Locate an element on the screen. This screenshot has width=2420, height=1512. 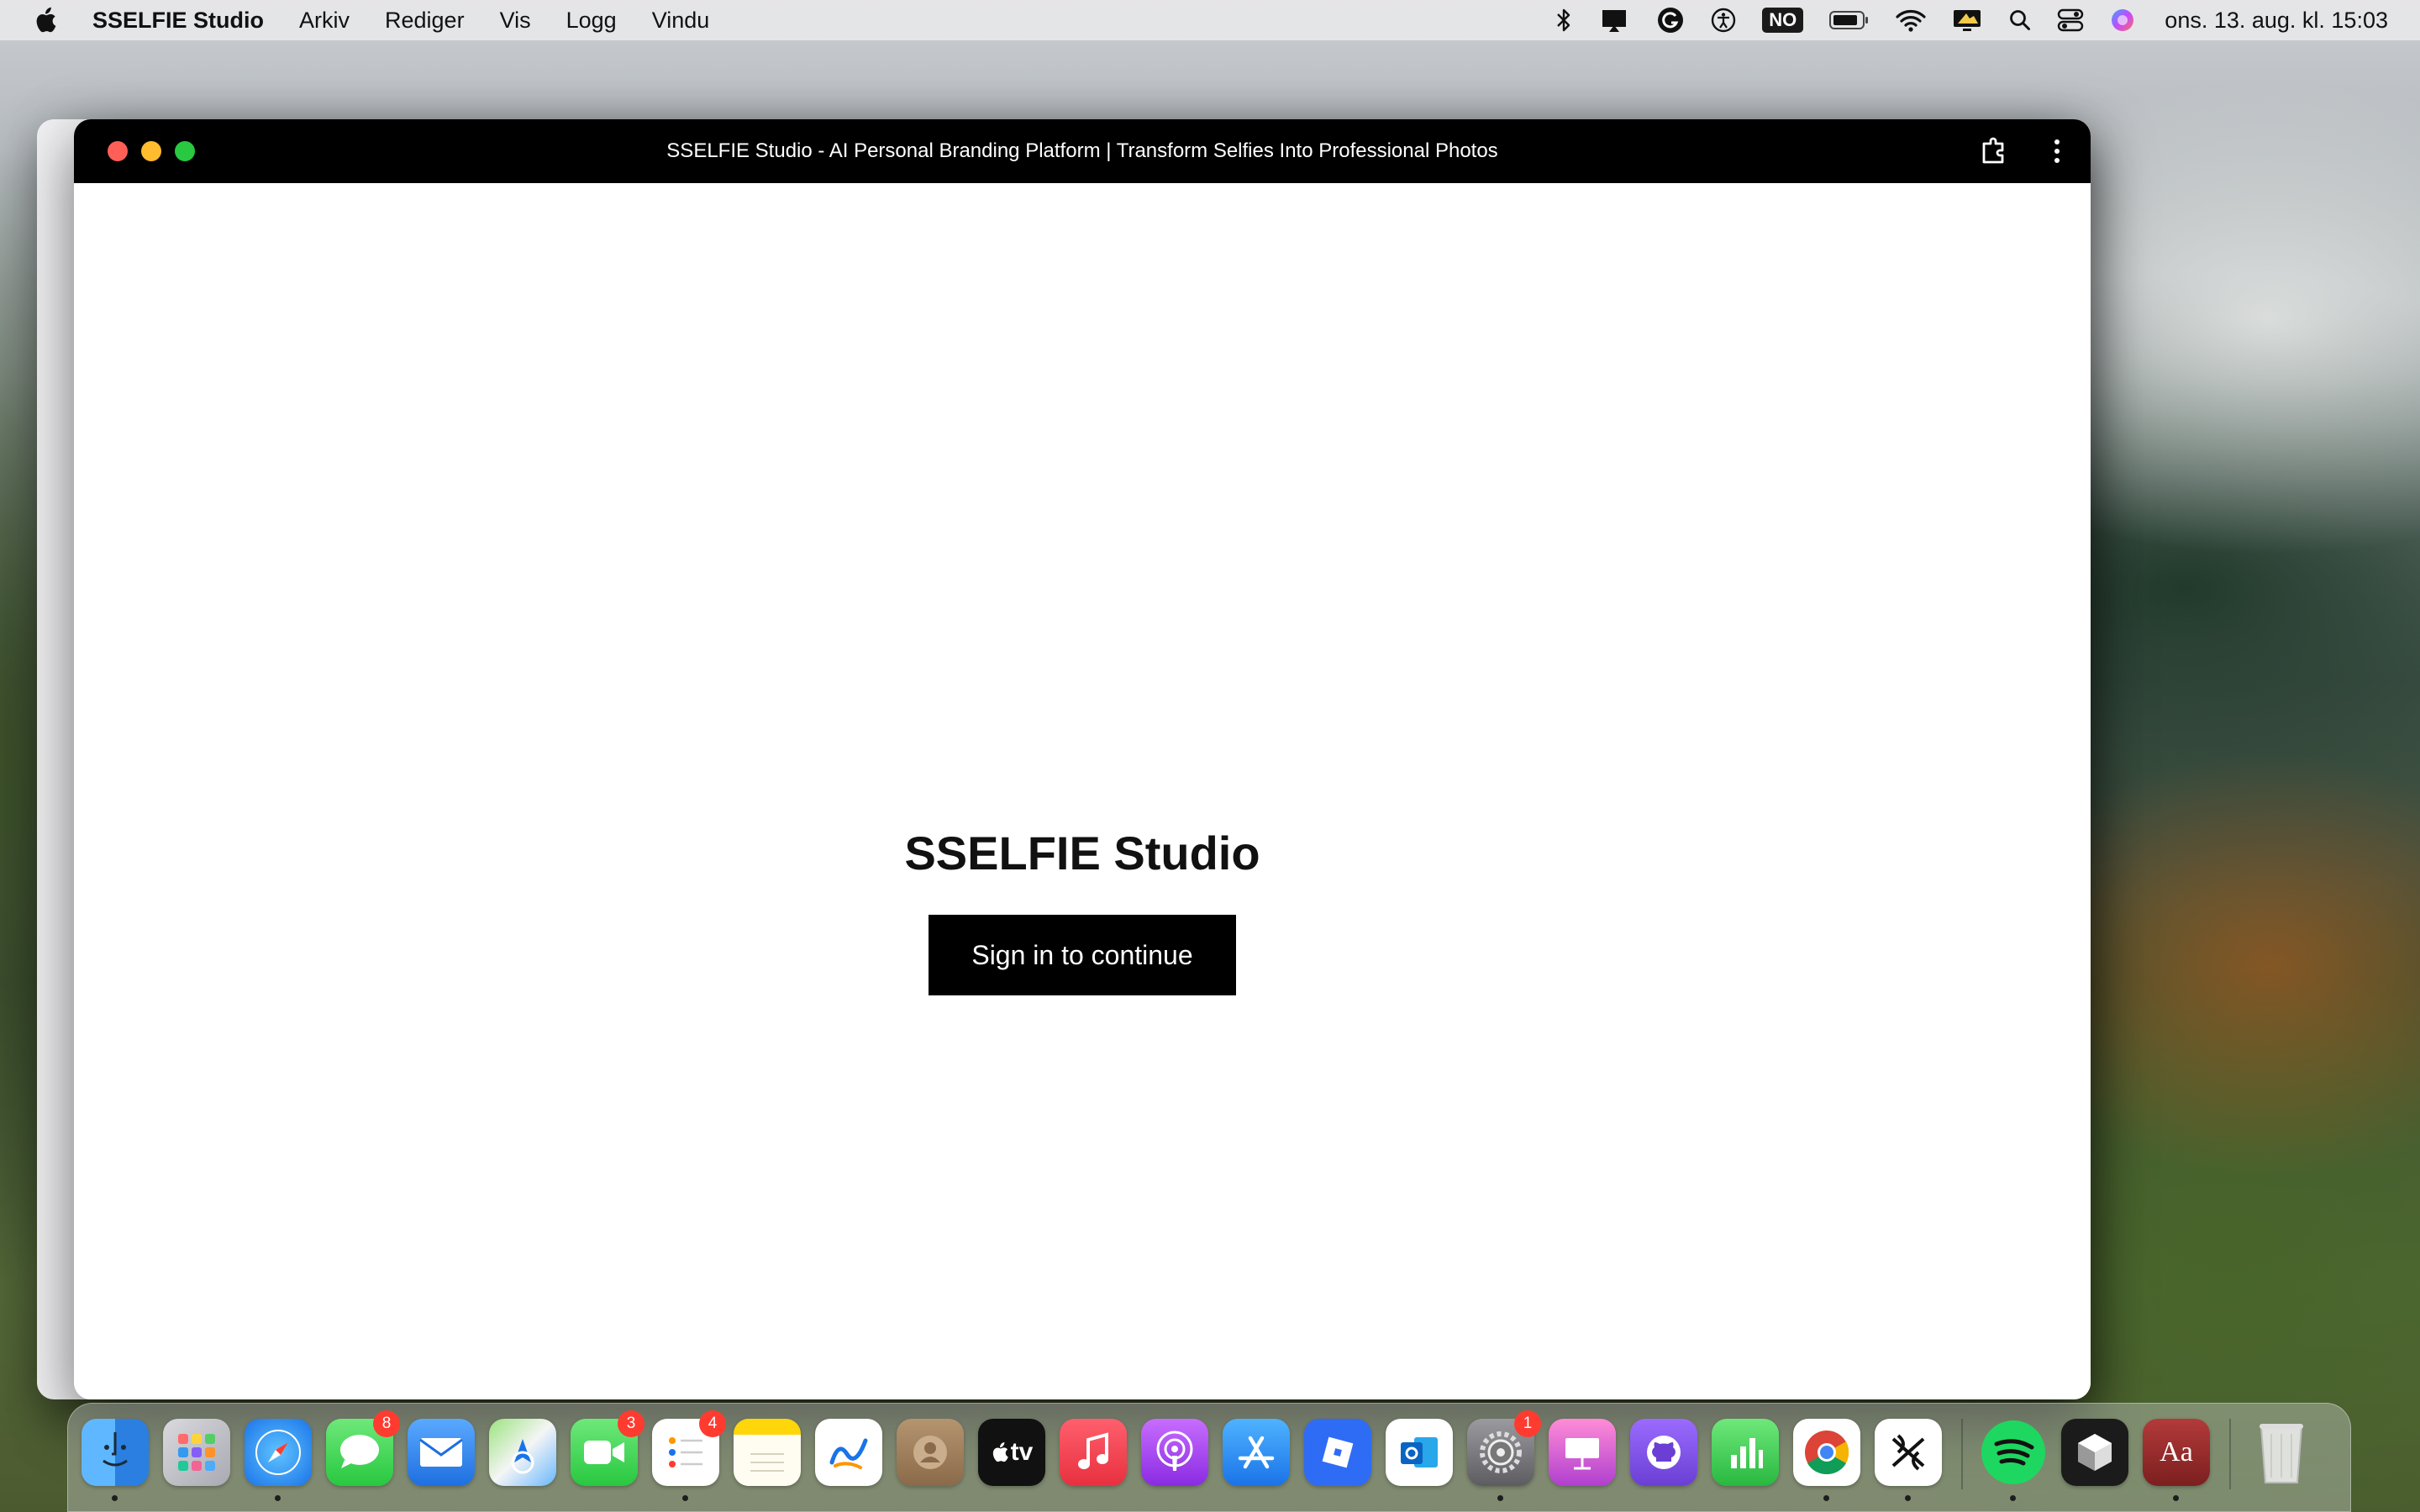
grammarly-icon is located at coordinates (1670, 20).